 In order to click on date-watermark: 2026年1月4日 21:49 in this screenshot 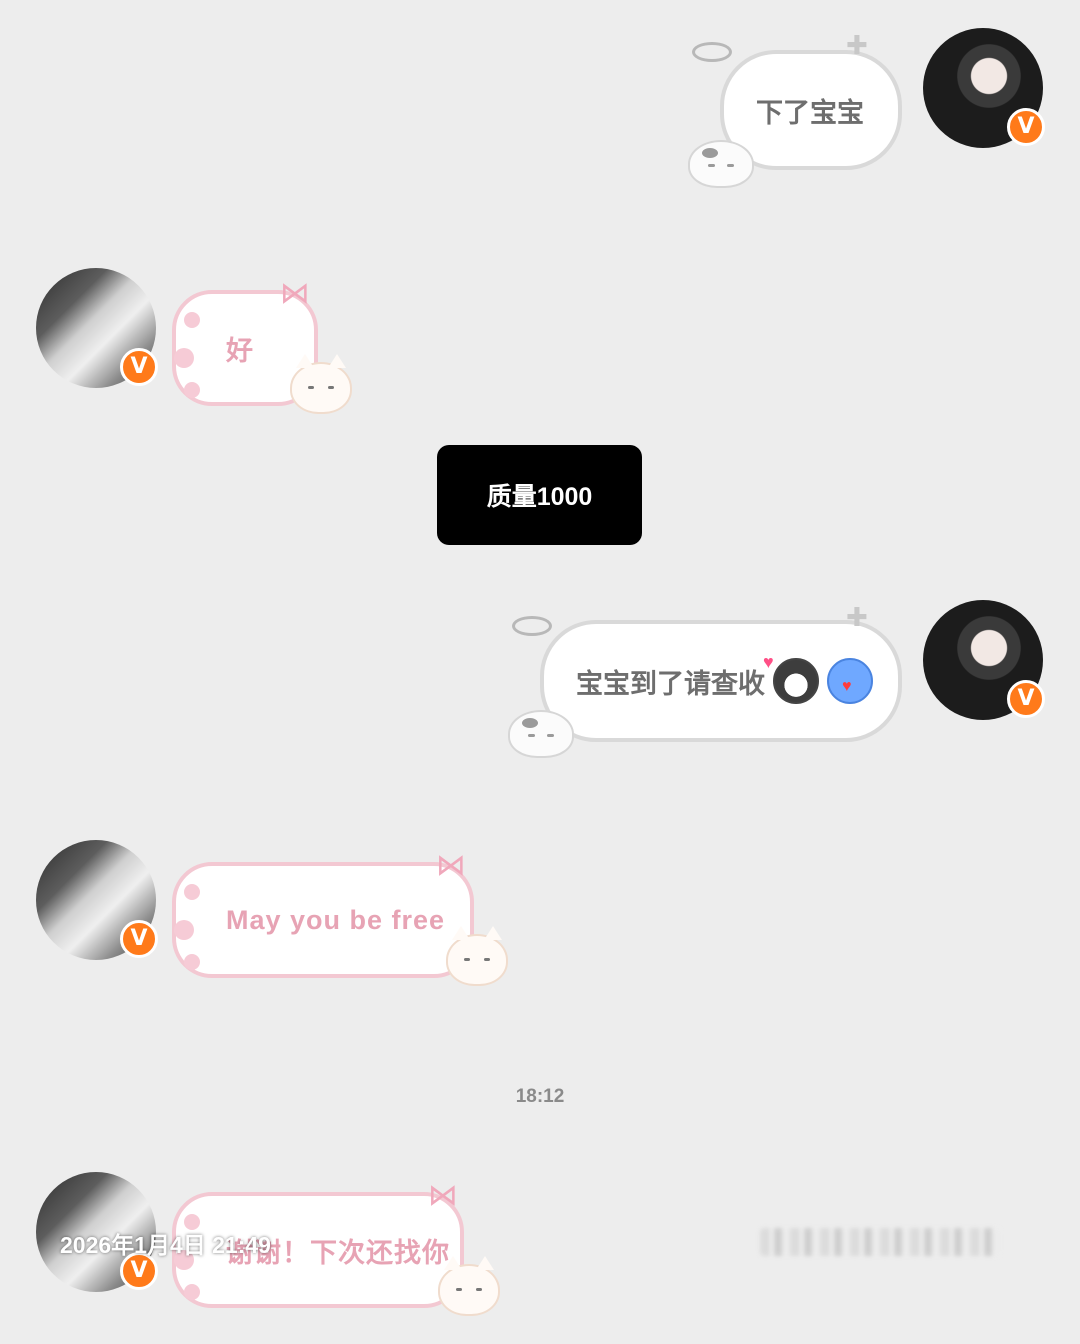, I will do `click(165, 1245)`.